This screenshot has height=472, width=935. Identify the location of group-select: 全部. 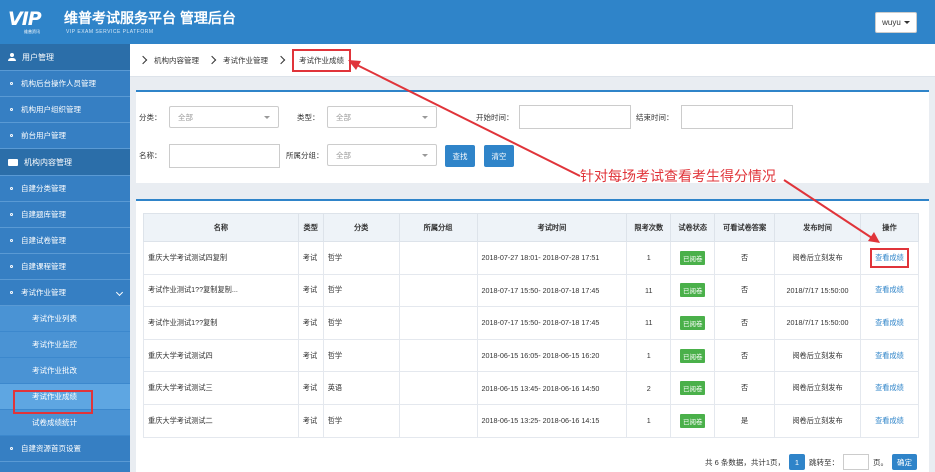
(382, 155).